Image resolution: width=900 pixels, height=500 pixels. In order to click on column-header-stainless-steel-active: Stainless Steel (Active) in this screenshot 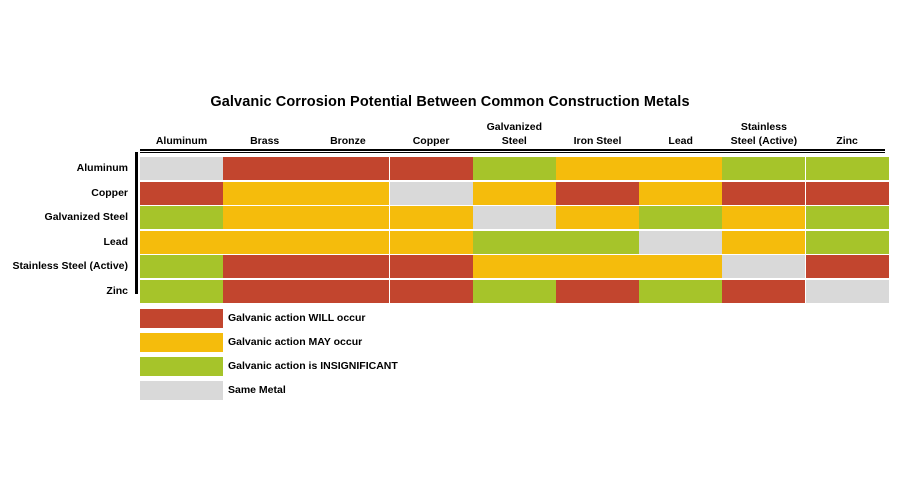, I will do `click(763, 134)`.